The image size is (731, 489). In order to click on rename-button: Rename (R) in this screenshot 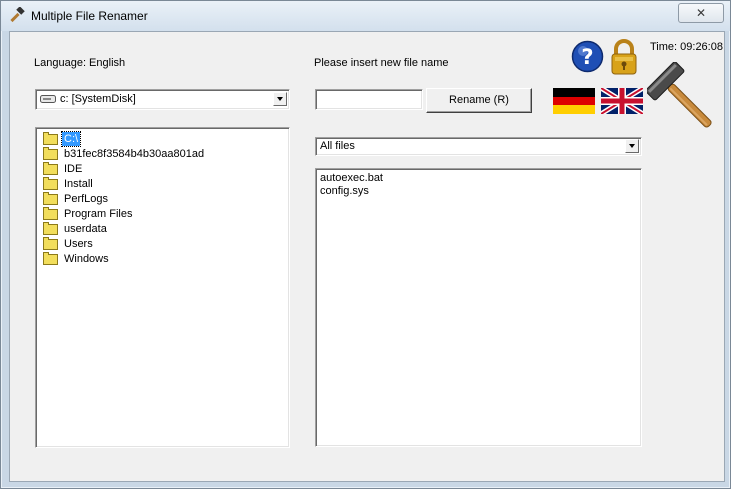, I will do `click(479, 100)`.